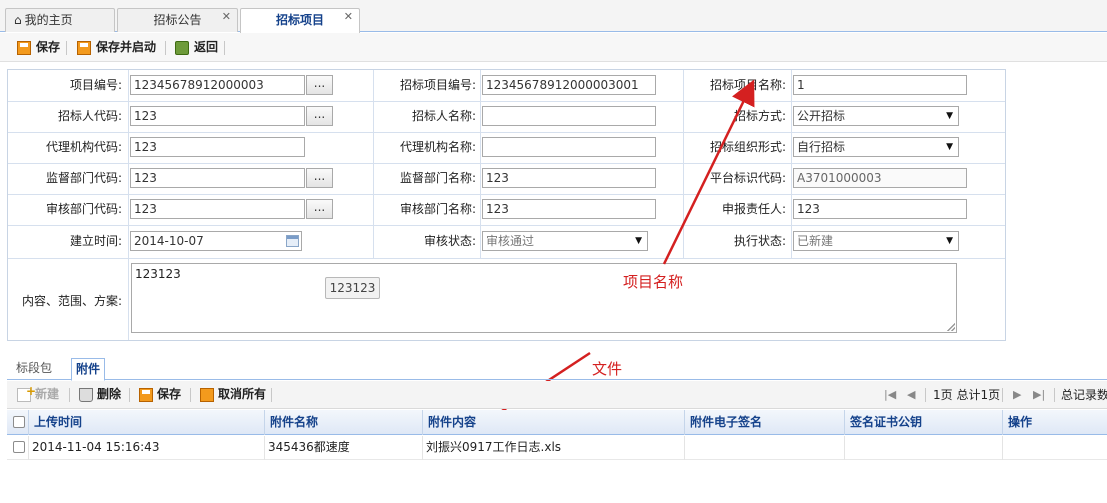 This screenshot has width=1107, height=503. Describe the element at coordinates (924, 448) in the screenshot. I see `public-key-cell` at that location.